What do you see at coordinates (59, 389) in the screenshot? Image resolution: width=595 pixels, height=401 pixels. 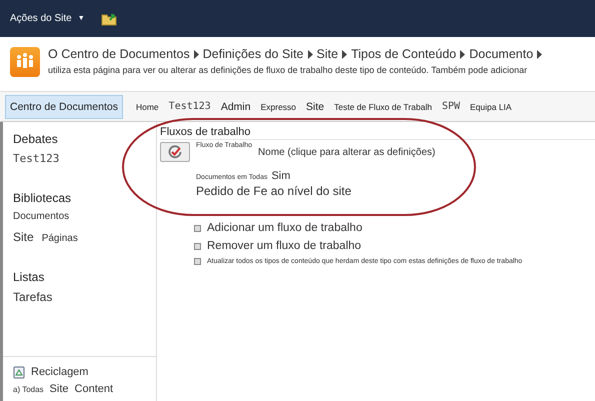 I see `all-content-link: Site` at bounding box center [59, 389].